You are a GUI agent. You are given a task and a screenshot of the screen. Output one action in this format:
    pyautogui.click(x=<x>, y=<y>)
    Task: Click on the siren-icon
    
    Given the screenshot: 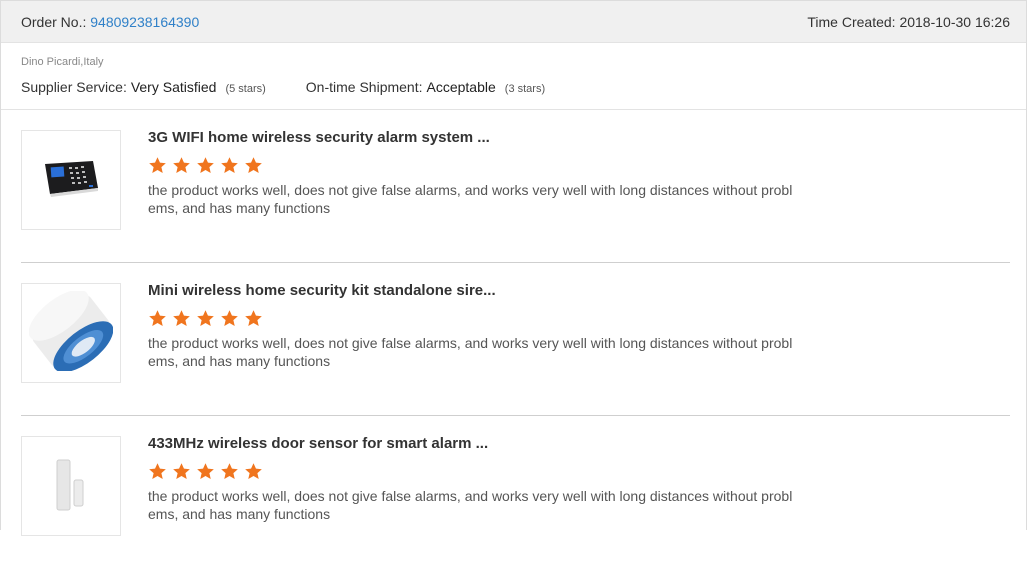 What is the action you would take?
    pyautogui.click(x=71, y=332)
    